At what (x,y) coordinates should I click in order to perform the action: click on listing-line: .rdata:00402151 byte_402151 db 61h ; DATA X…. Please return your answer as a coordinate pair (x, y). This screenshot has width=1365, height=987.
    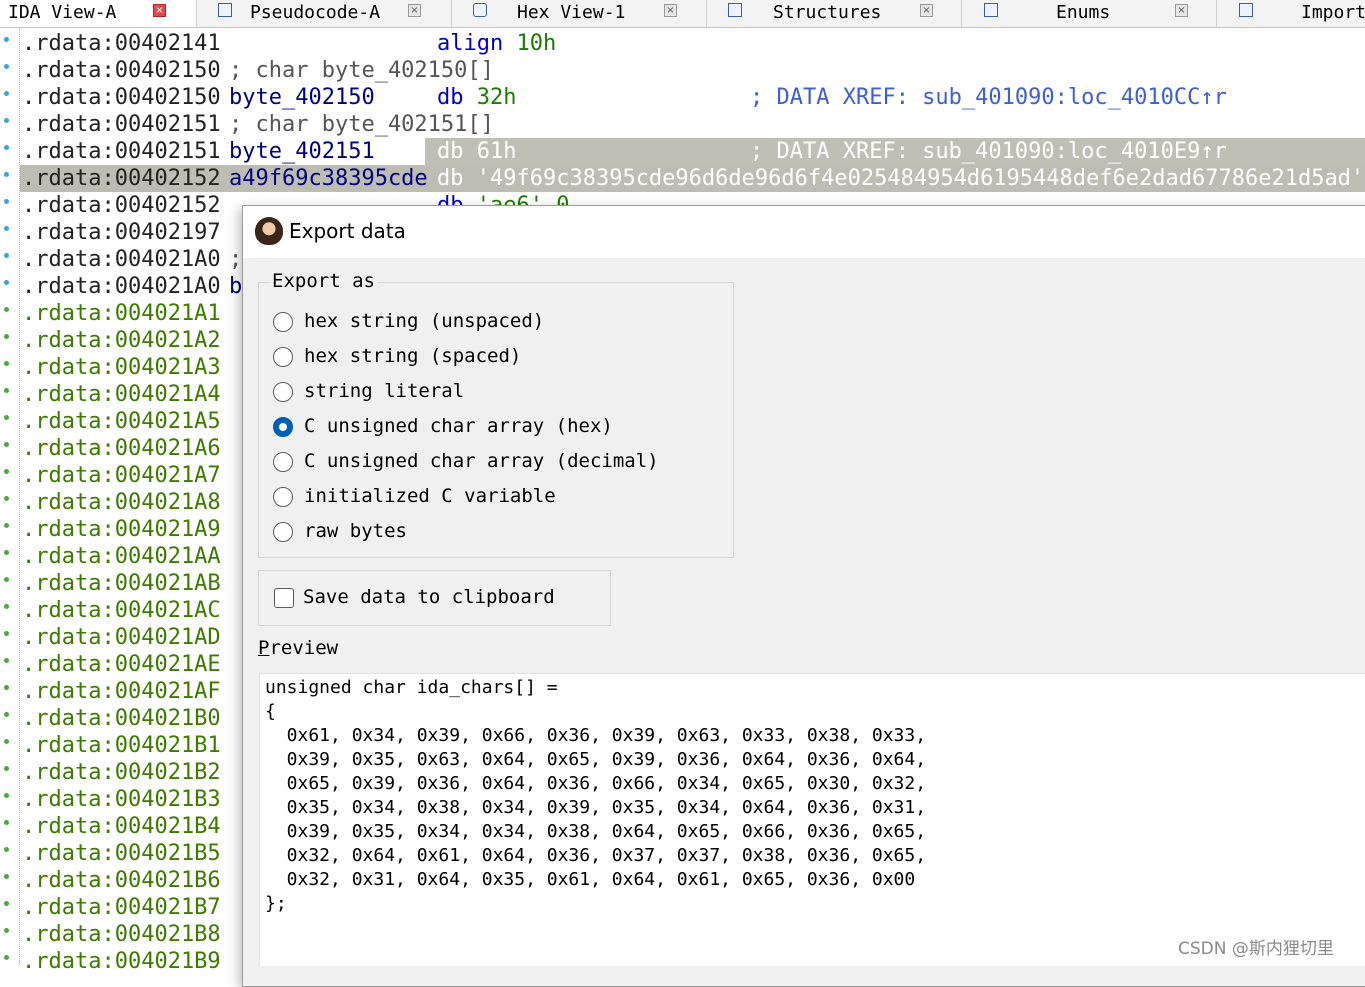
    Looking at the image, I should click on (692, 151).